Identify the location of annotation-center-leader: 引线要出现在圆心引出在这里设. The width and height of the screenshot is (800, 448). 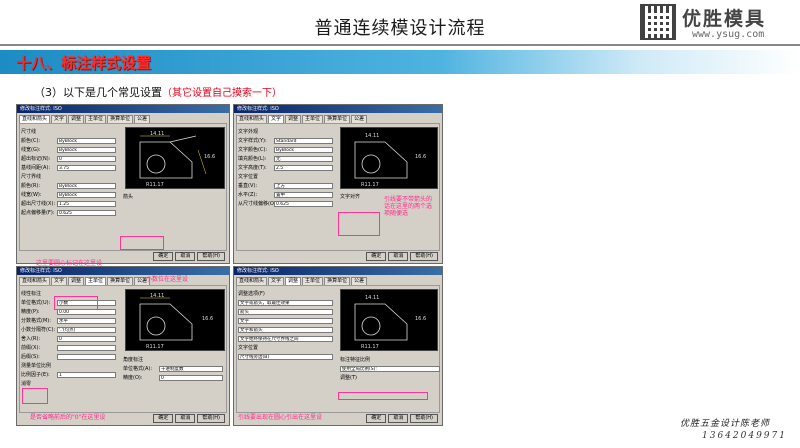
(280, 417).